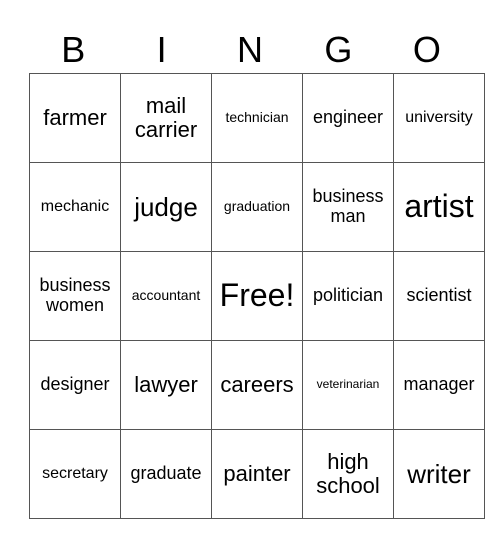 This screenshot has height=544, width=500. I want to click on bingo-cell: artist, so click(439, 207).